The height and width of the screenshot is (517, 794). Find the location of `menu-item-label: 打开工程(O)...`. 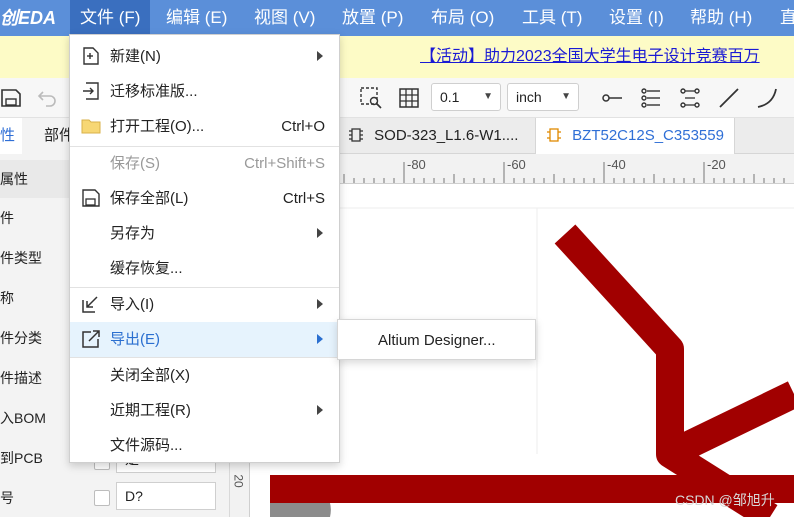

menu-item-label: 打开工程(O)... is located at coordinates (157, 126).